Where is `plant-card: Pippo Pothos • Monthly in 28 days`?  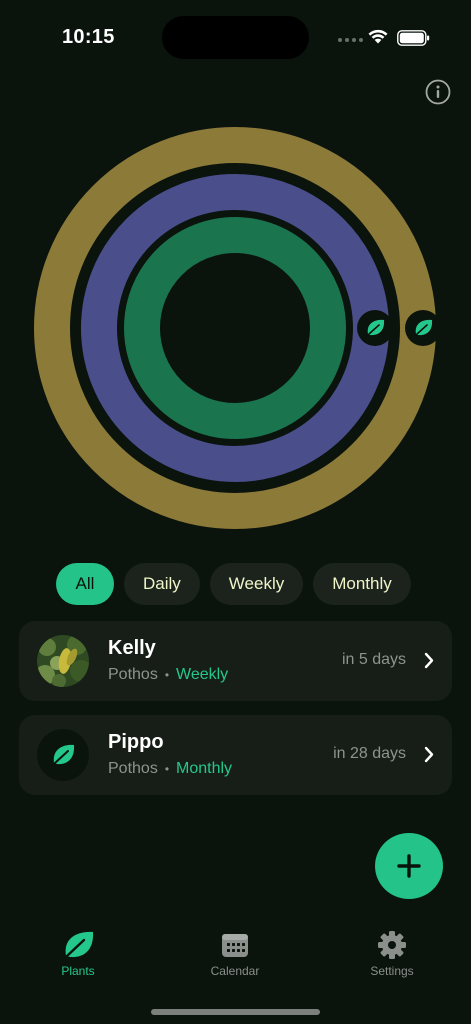
plant-card: Pippo Pothos • Monthly in 28 days is located at coordinates (235, 755).